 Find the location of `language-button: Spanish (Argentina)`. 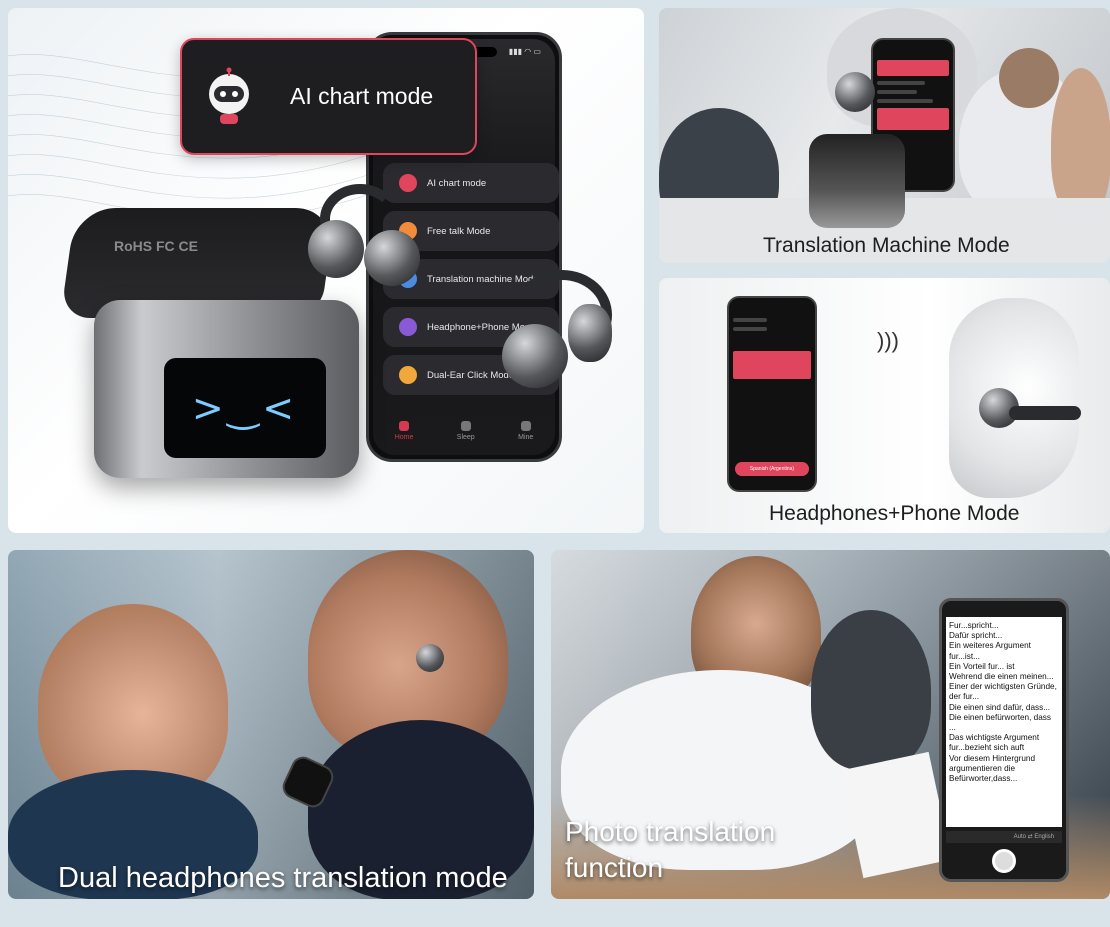

language-button: Spanish (Argentina) is located at coordinates (772, 469).